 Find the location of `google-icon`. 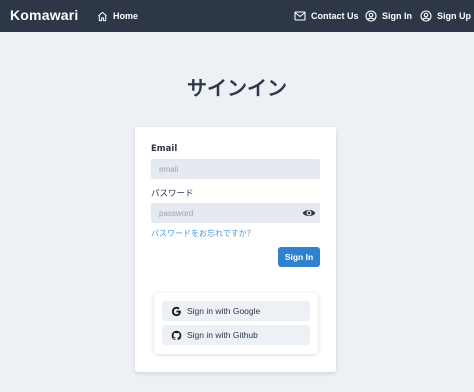

google-icon is located at coordinates (176, 311).